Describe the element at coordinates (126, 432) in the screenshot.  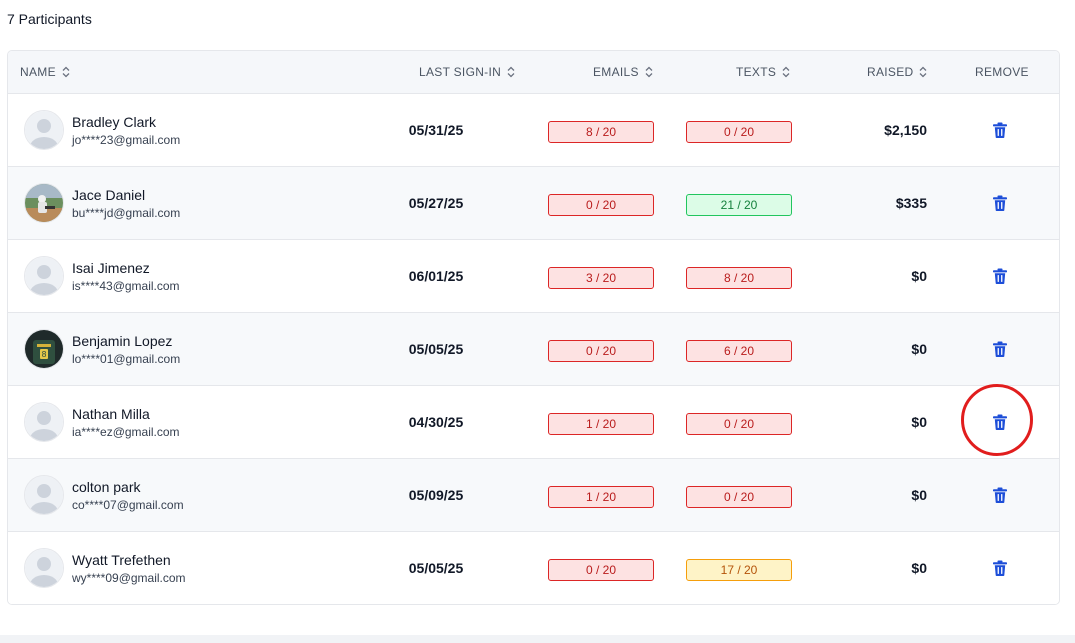
I see `participant-email: ia****ez@gmail.com` at that location.